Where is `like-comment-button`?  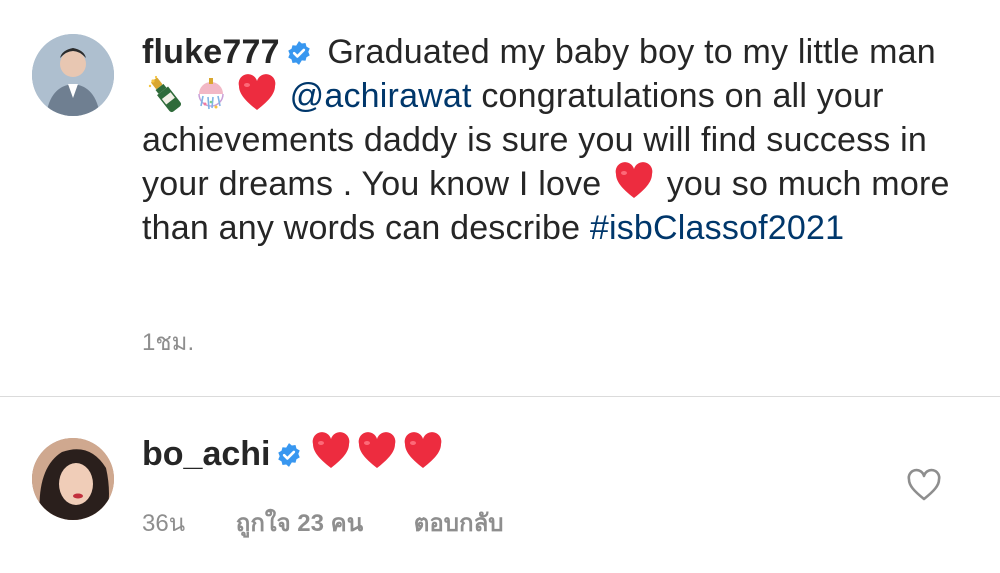
like-comment-button is located at coordinates (924, 485).